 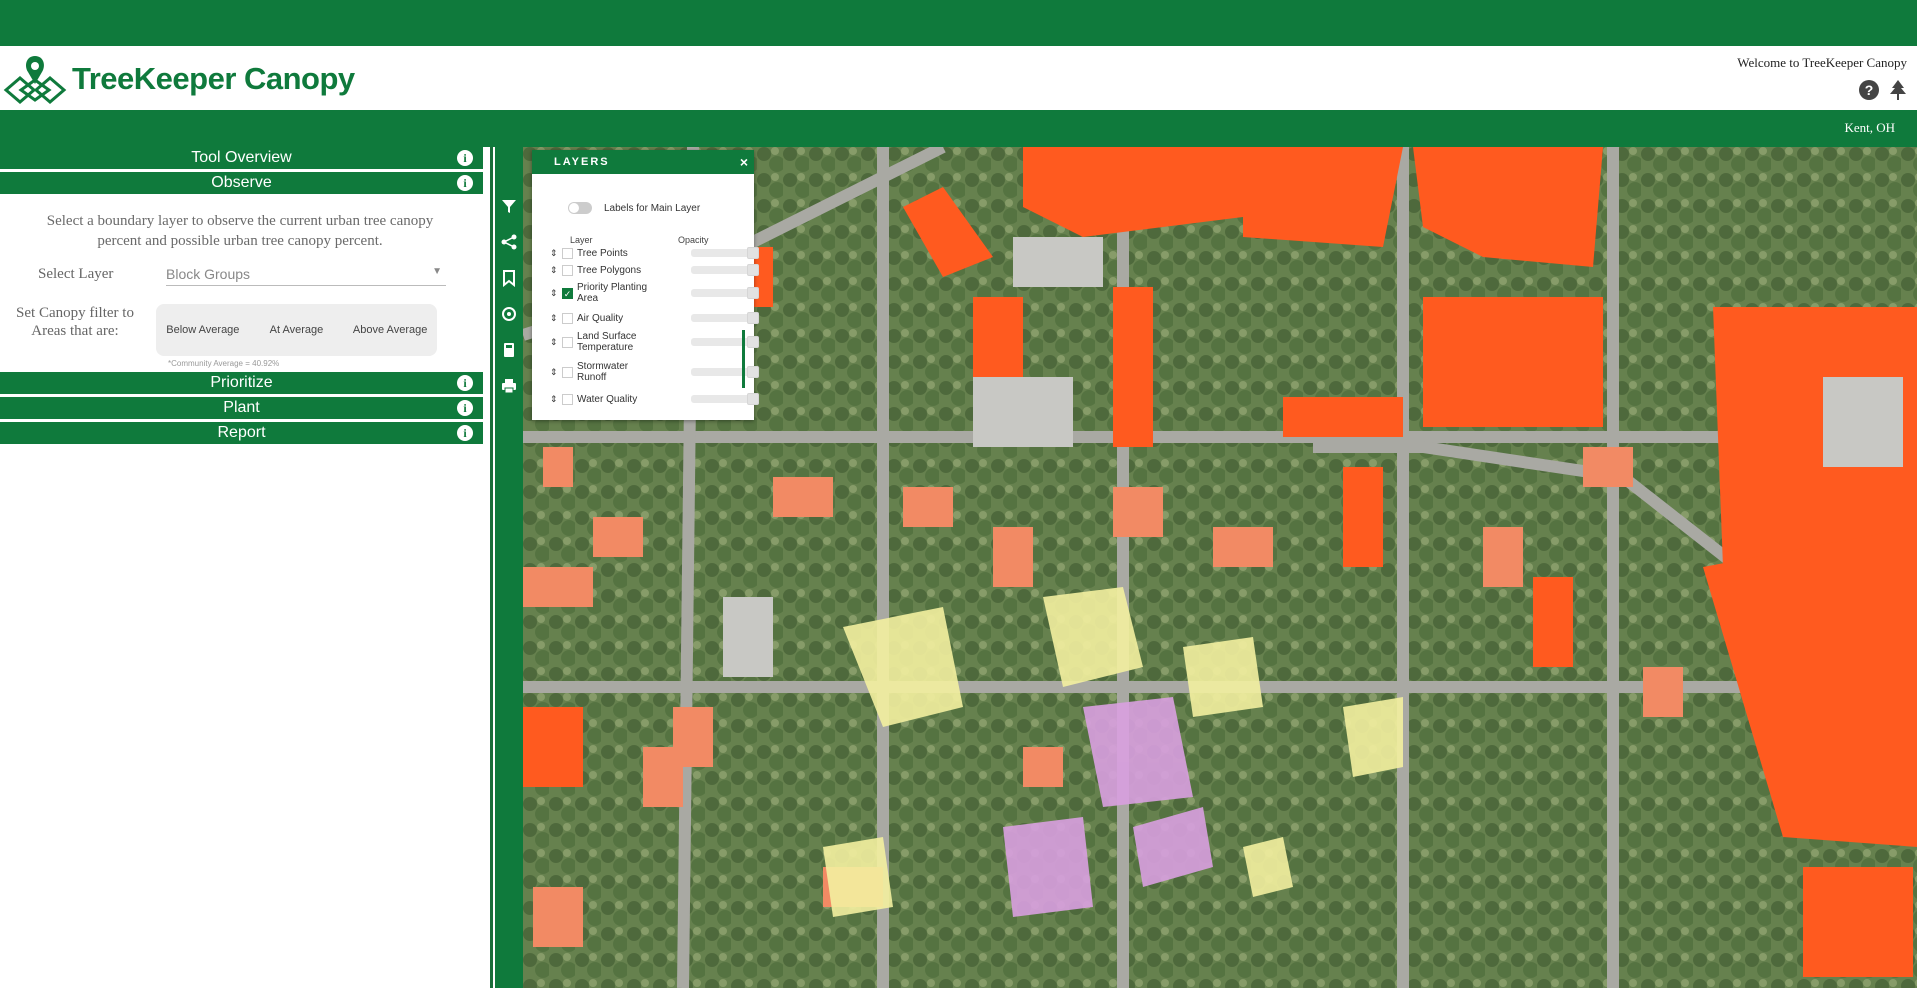 I want to click on section-report: Report i, so click(x=241, y=433).